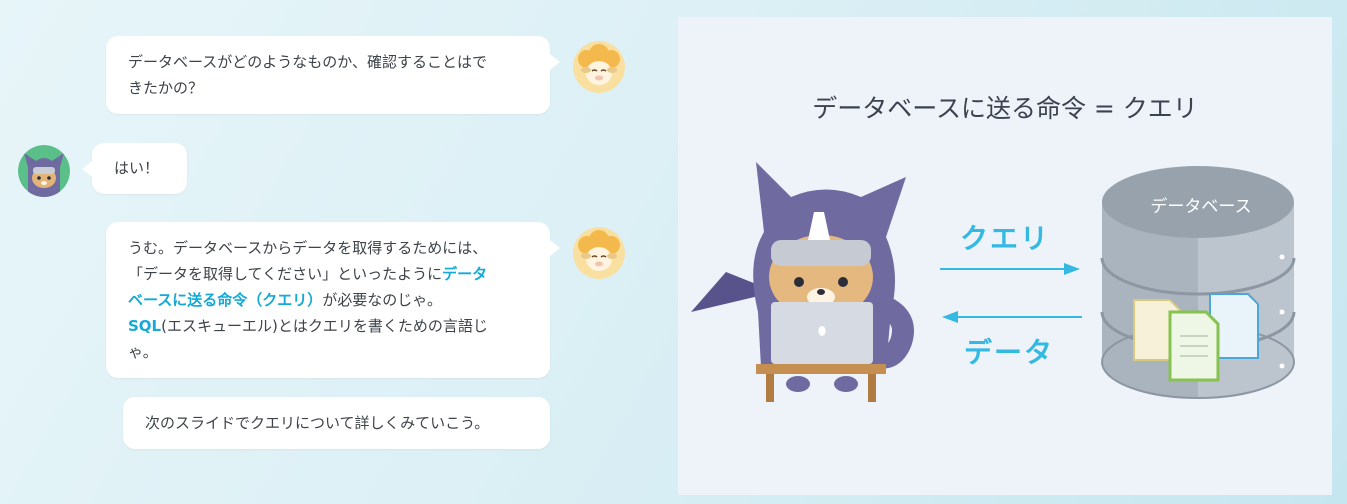 The width and height of the screenshot is (1347, 504). I want to click on chat-message-3-line3: ベースに送る命令（クエリ）が必要なのじゃ。, so click(328, 300).